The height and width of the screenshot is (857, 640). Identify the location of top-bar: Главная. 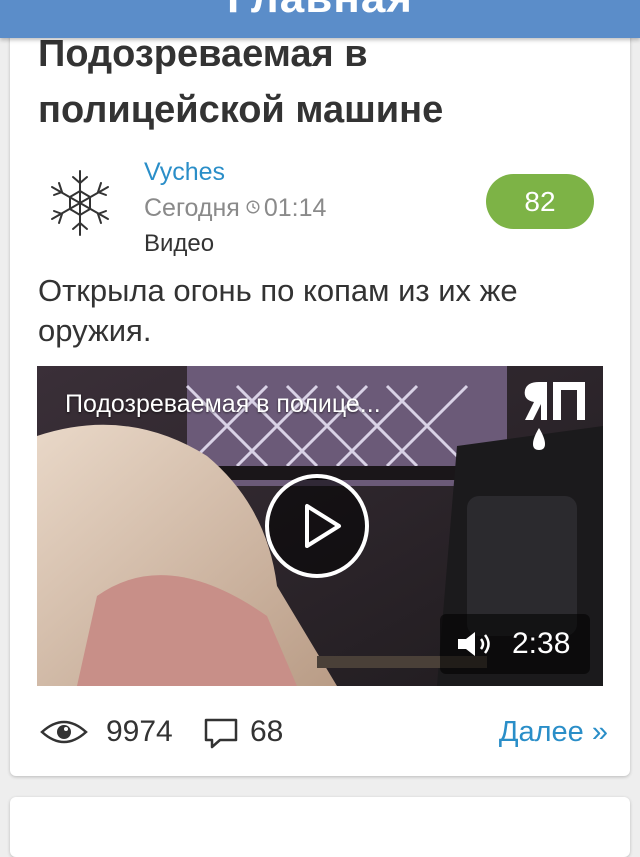
(320, 19).